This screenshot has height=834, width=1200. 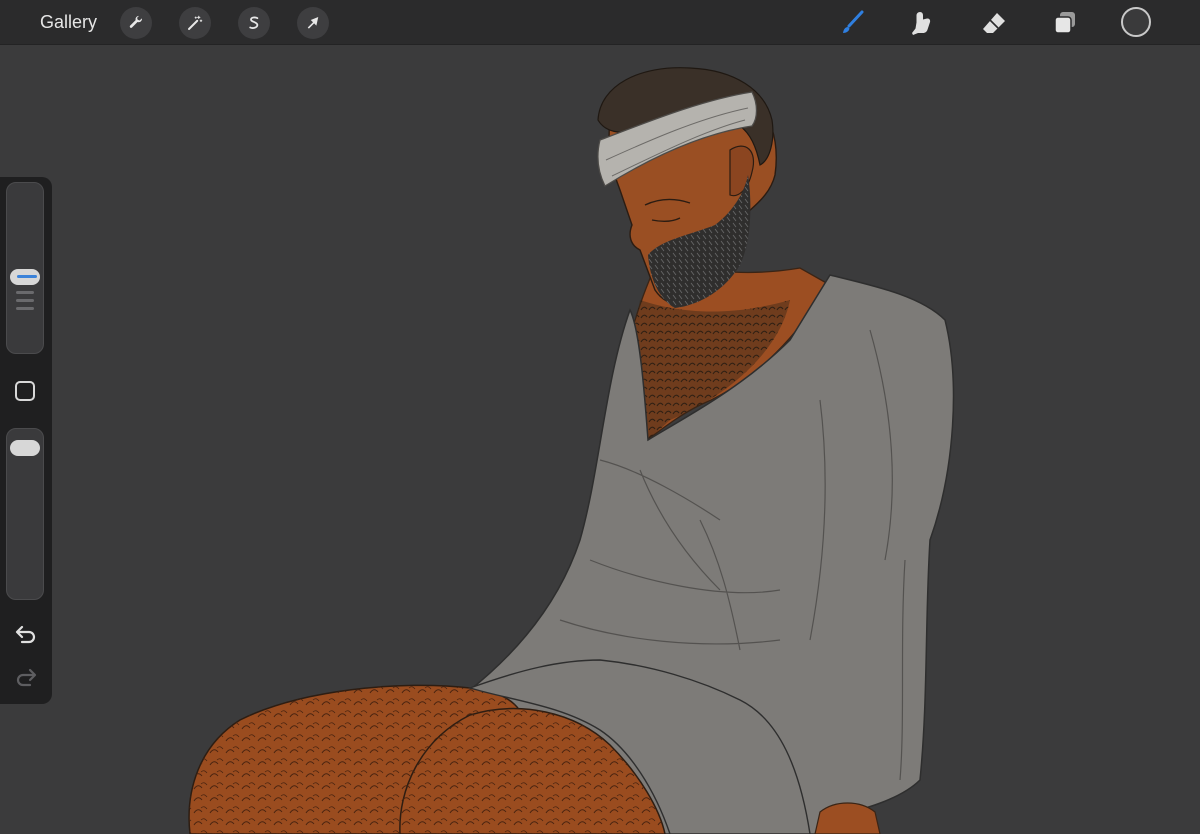 I want to click on left-sidebar, so click(x=26, y=440).